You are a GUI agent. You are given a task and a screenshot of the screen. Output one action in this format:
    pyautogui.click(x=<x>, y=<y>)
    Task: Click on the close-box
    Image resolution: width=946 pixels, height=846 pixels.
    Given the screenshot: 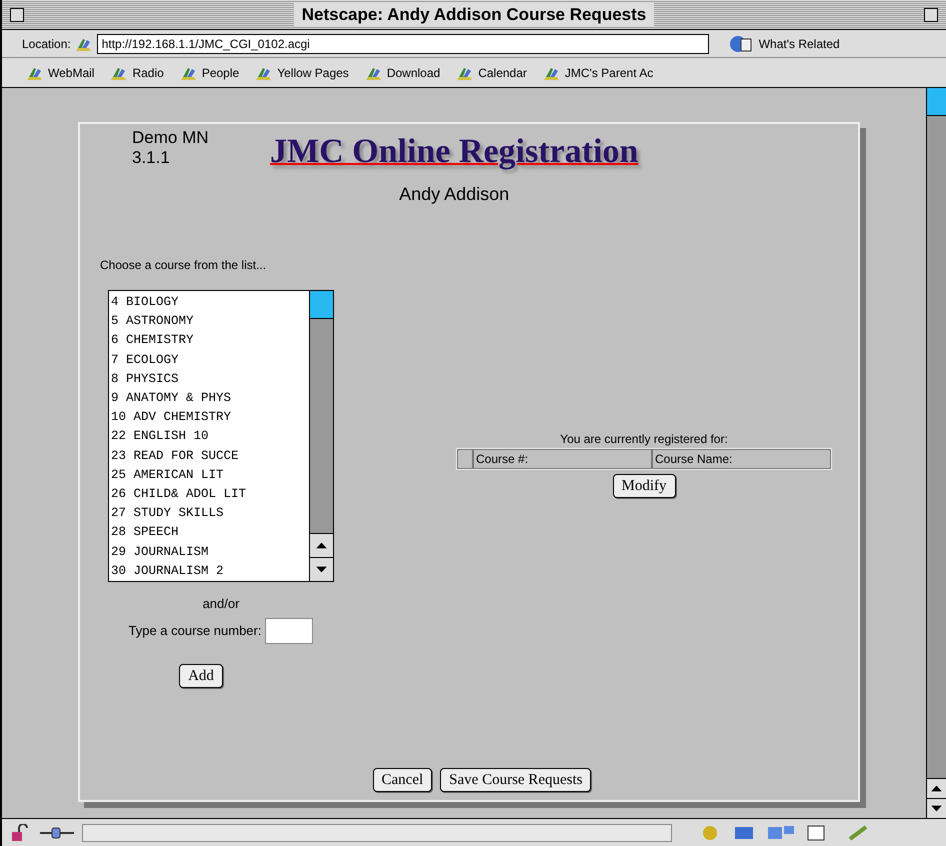 What is the action you would take?
    pyautogui.click(x=17, y=15)
    